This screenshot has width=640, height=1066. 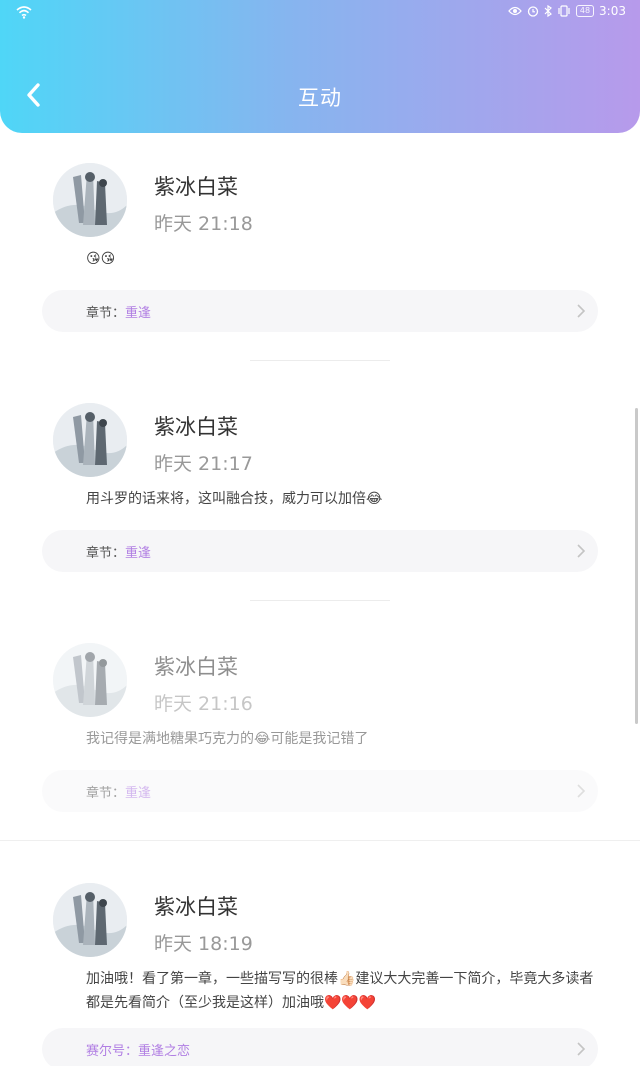 I want to click on comment-text: 😘😘, so click(x=101, y=259).